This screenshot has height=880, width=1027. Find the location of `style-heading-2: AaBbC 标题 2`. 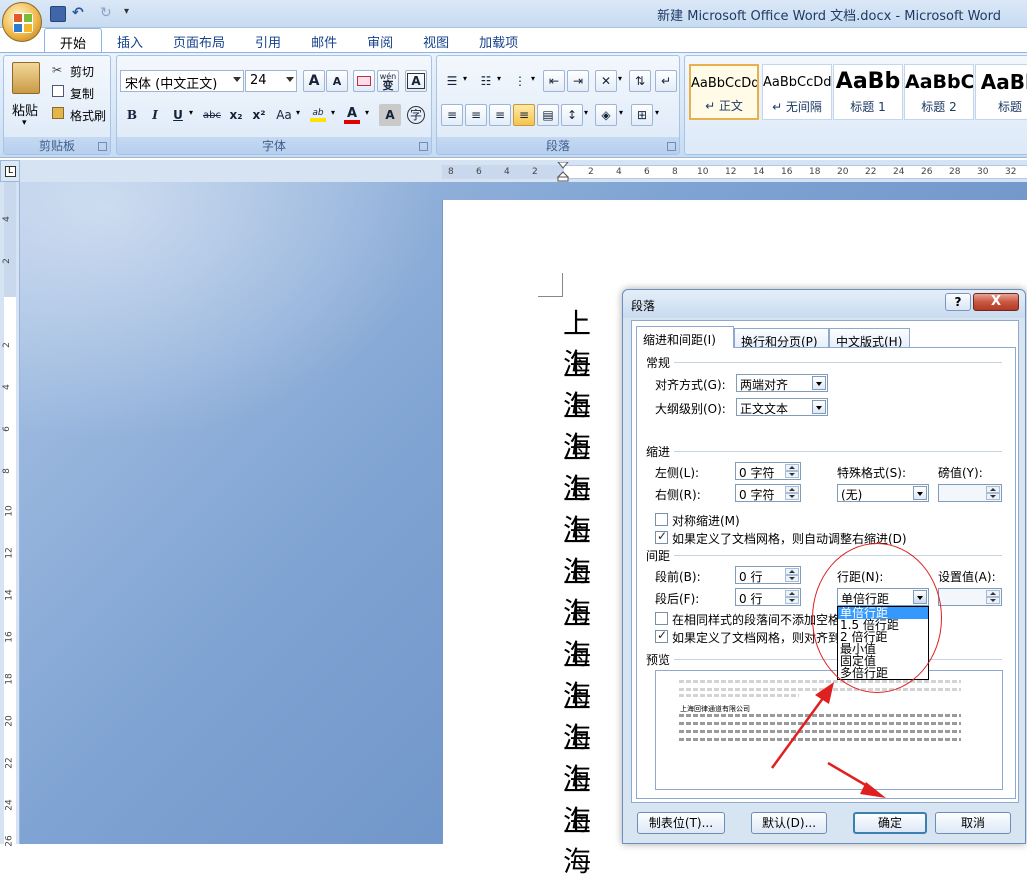

style-heading-2: AaBbC 标题 2 is located at coordinates (939, 92).